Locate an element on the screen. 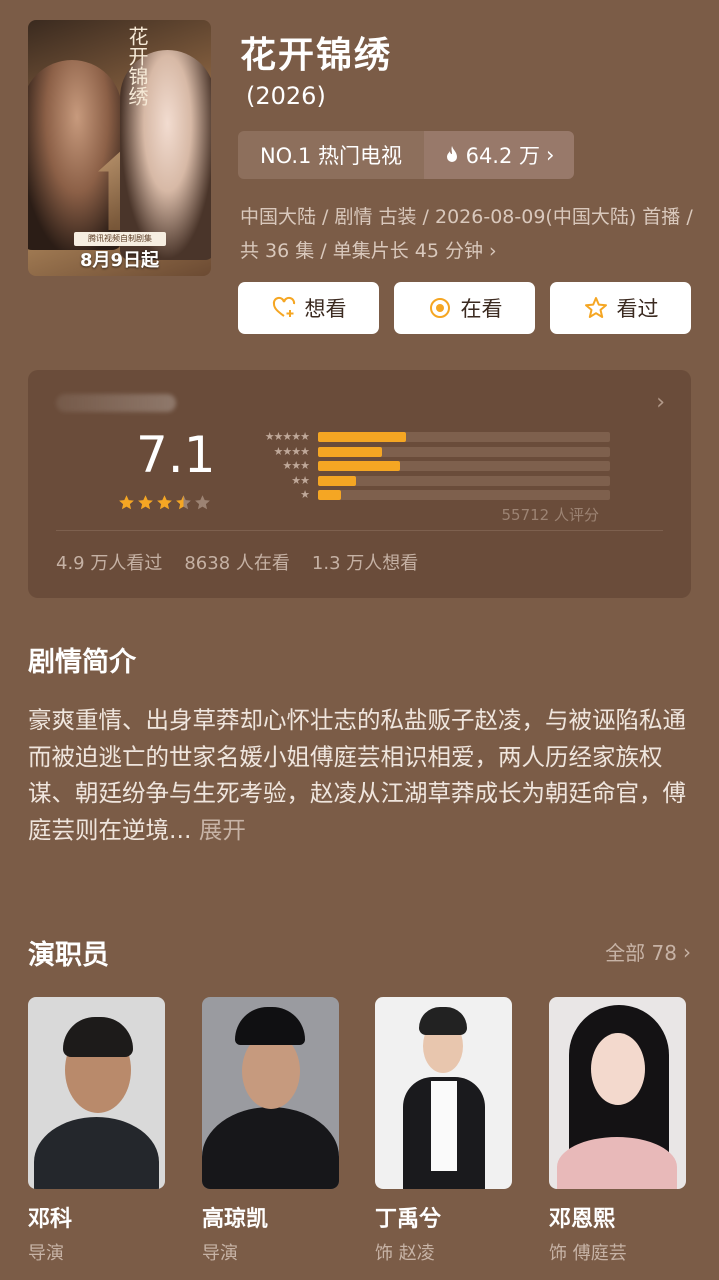  cast-card: 丁禹兮 饰 赵凌 is located at coordinates (443, 1131).